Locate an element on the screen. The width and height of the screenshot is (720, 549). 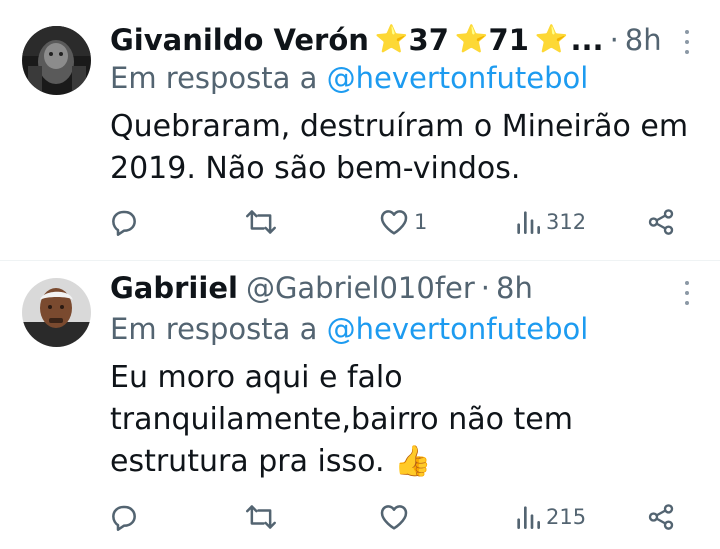
tweet-text-segment: estrutura pra isso. is located at coordinates (247, 461).